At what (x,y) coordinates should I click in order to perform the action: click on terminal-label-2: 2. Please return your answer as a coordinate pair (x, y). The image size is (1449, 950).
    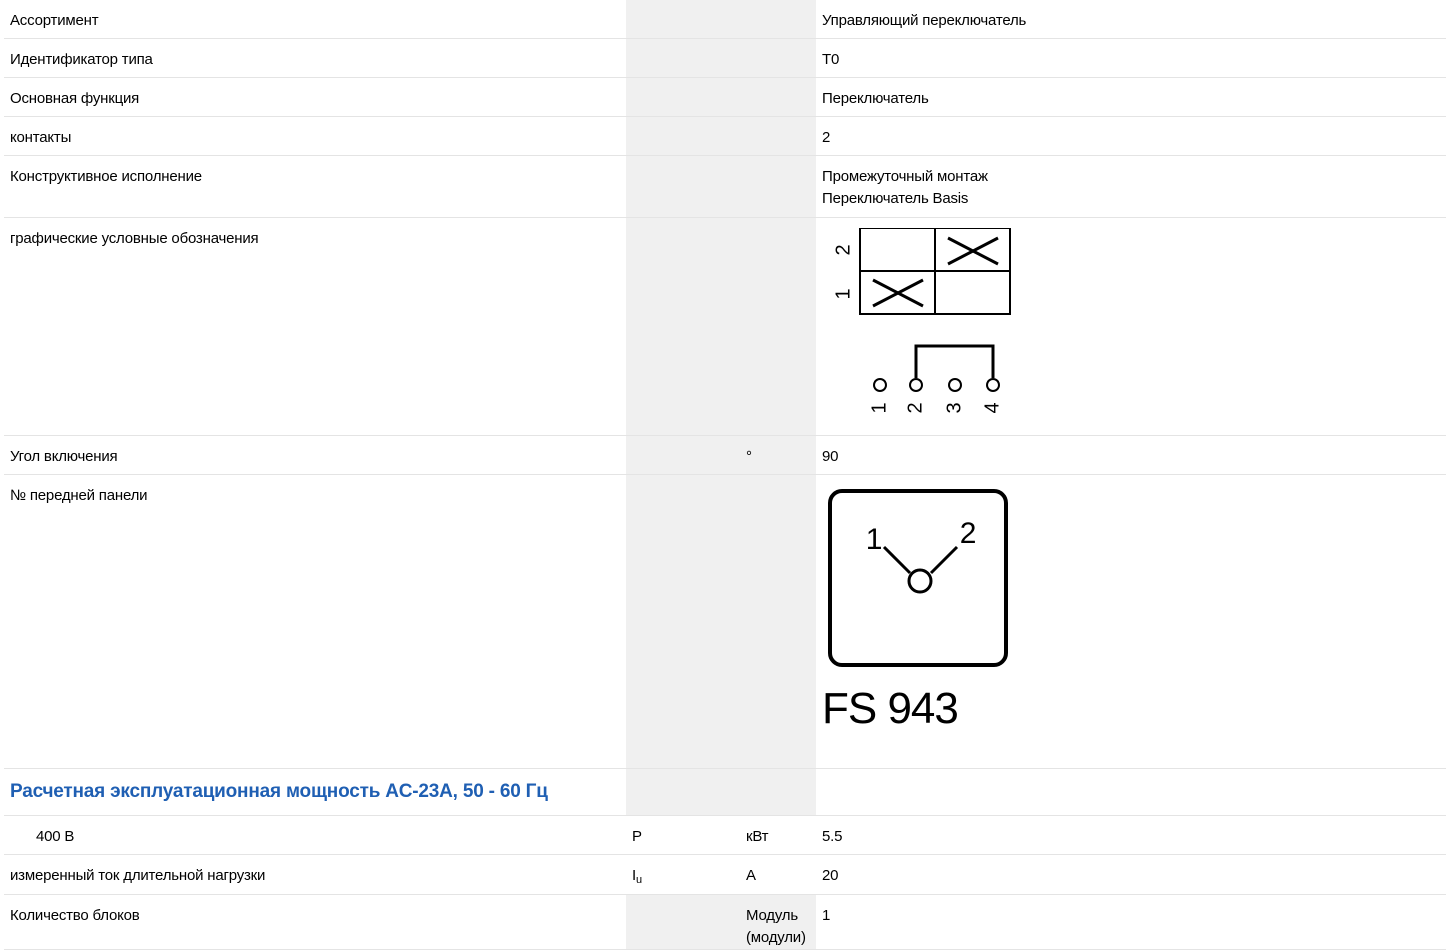
    Looking at the image, I should click on (915, 407).